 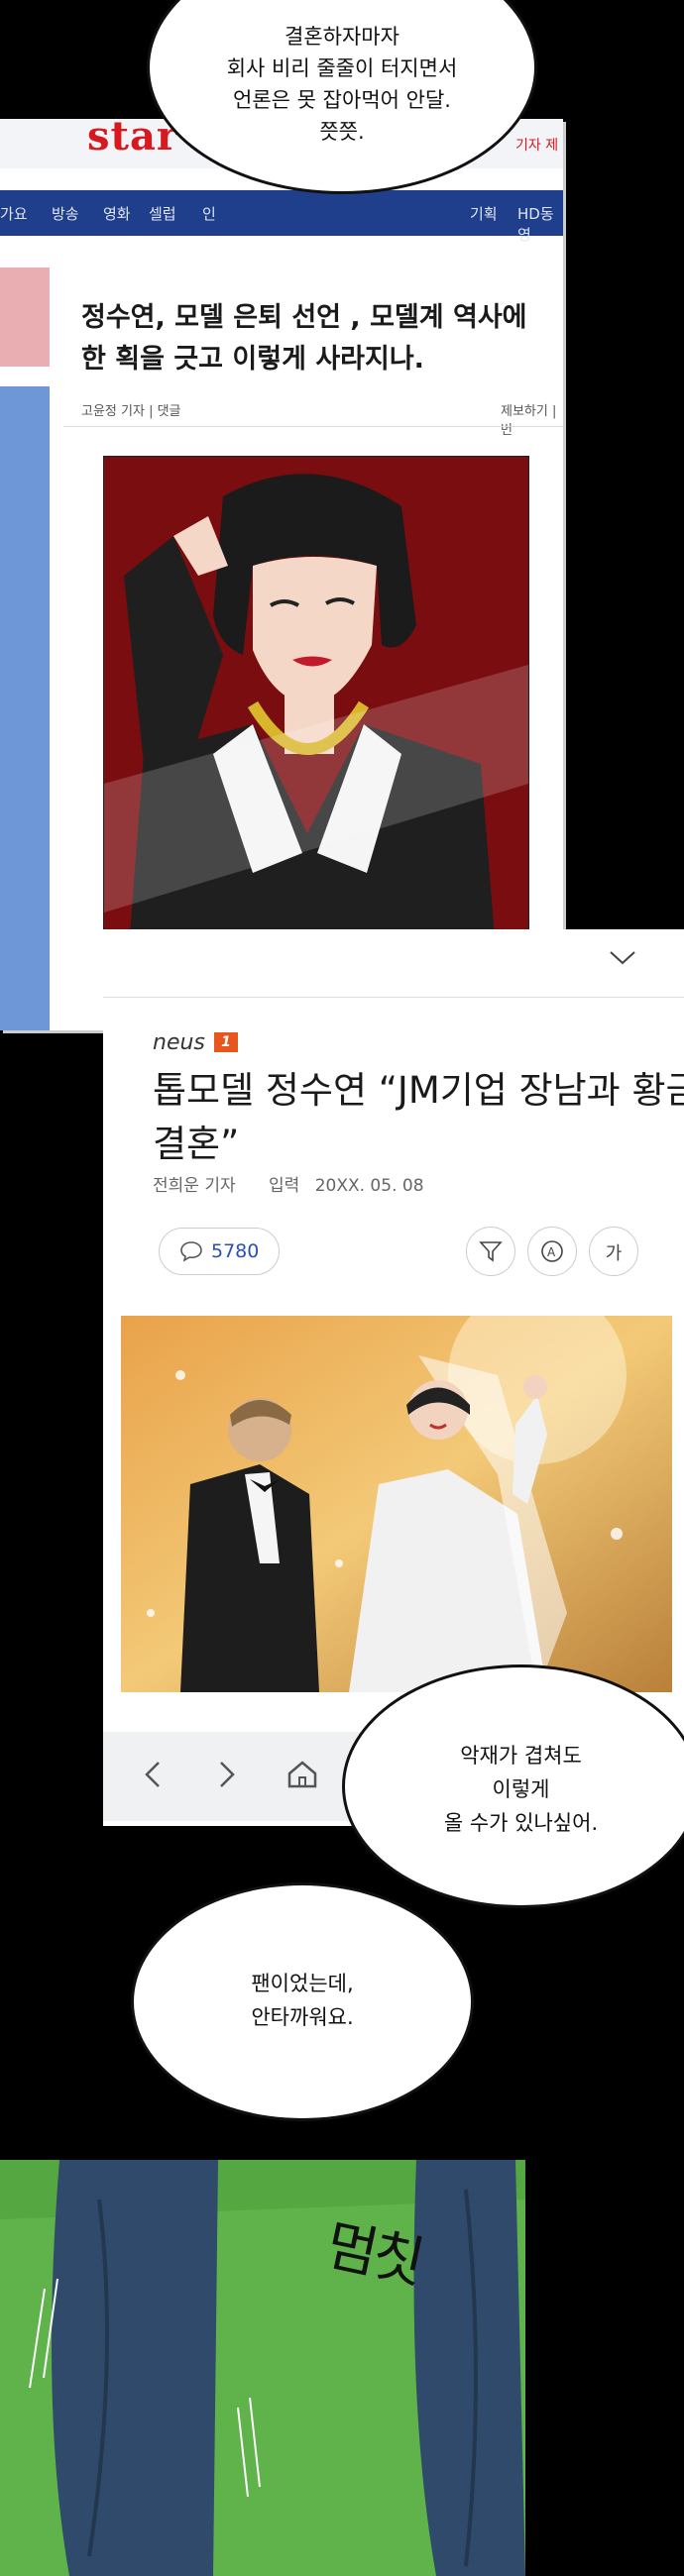 What do you see at coordinates (521, 1789) in the screenshot?
I see `speech-line: 이렇게` at bounding box center [521, 1789].